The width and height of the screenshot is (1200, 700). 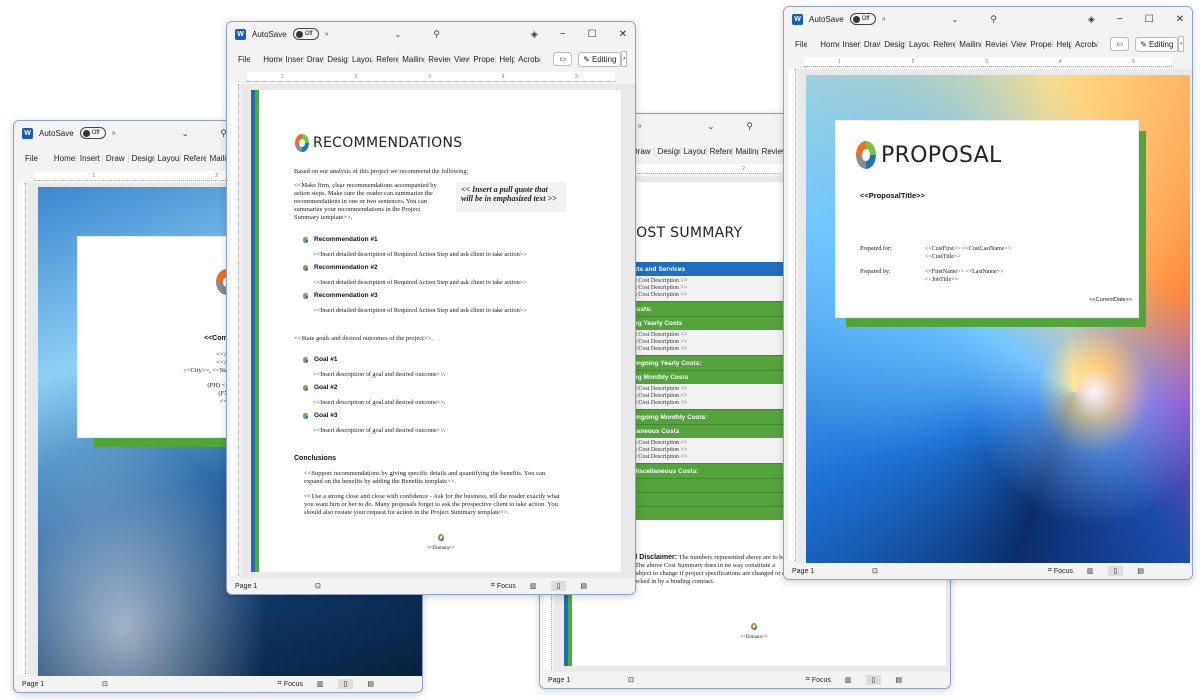 What do you see at coordinates (623, 34) in the screenshot?
I see `close-button: ✕` at bounding box center [623, 34].